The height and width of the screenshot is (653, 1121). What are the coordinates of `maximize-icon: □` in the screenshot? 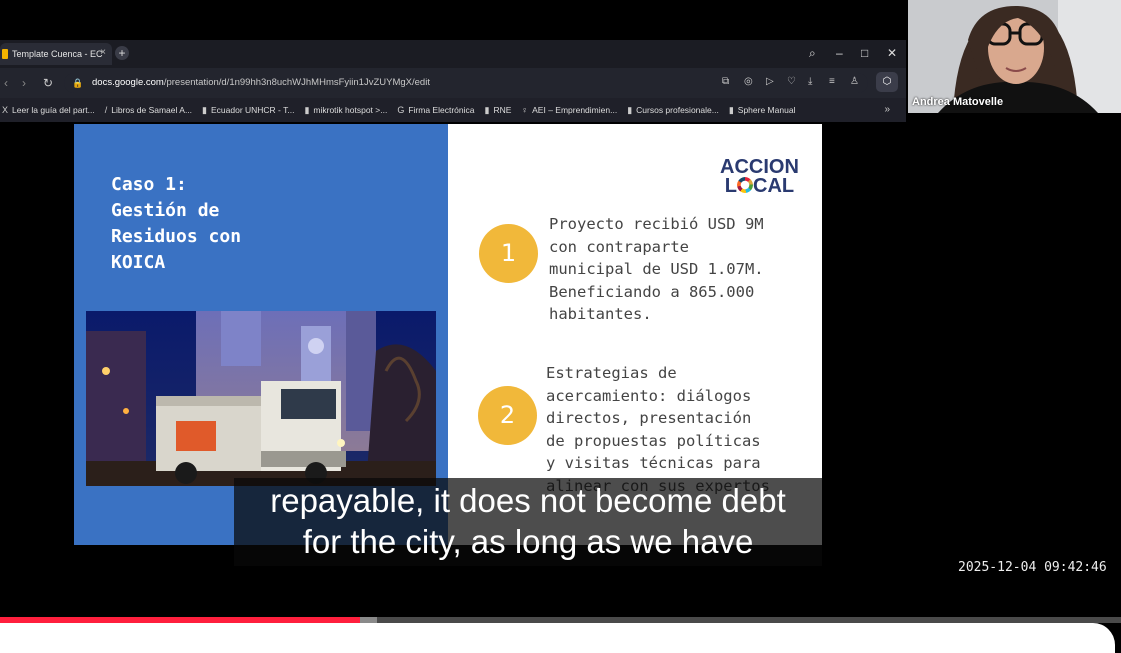 It's located at (864, 53).